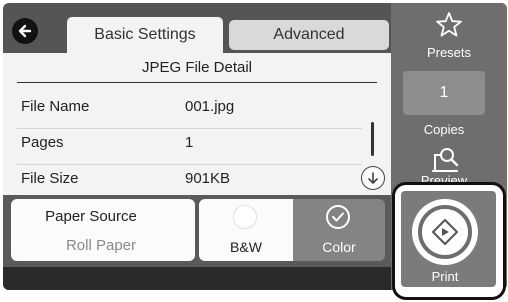 This screenshot has height=302, width=508. What do you see at coordinates (372, 139) in the screenshot?
I see `scrollbar` at bounding box center [372, 139].